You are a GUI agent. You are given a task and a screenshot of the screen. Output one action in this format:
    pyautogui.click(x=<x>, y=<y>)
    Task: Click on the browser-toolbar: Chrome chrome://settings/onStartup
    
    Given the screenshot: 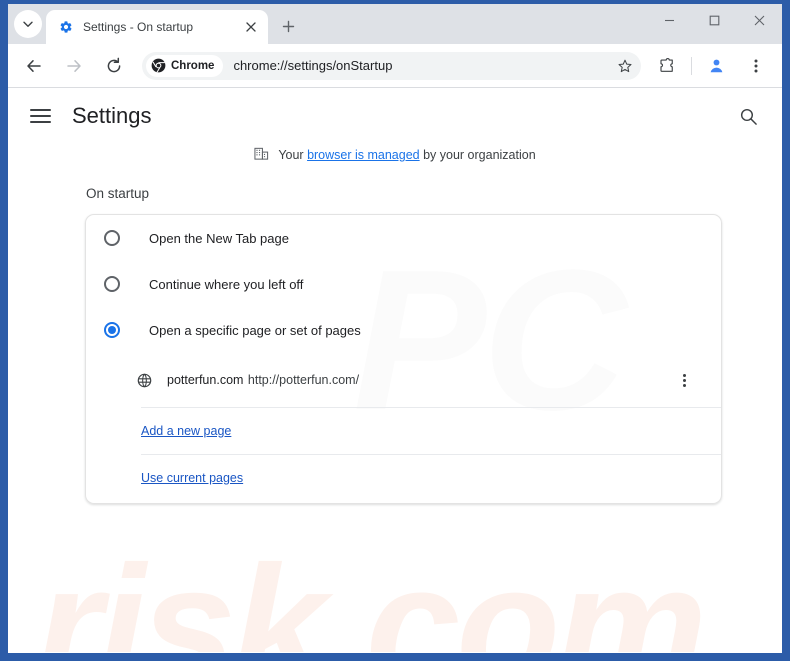 What is the action you would take?
    pyautogui.click(x=395, y=66)
    